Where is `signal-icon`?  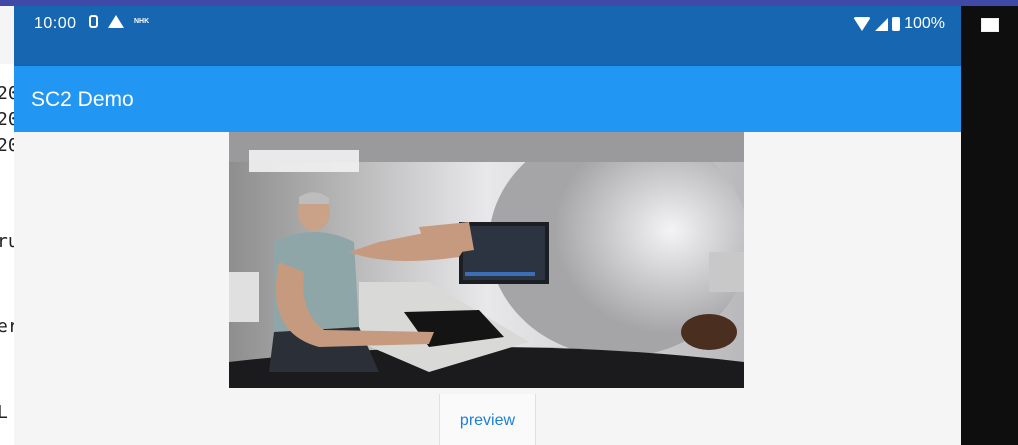
signal-icon is located at coordinates (882, 24).